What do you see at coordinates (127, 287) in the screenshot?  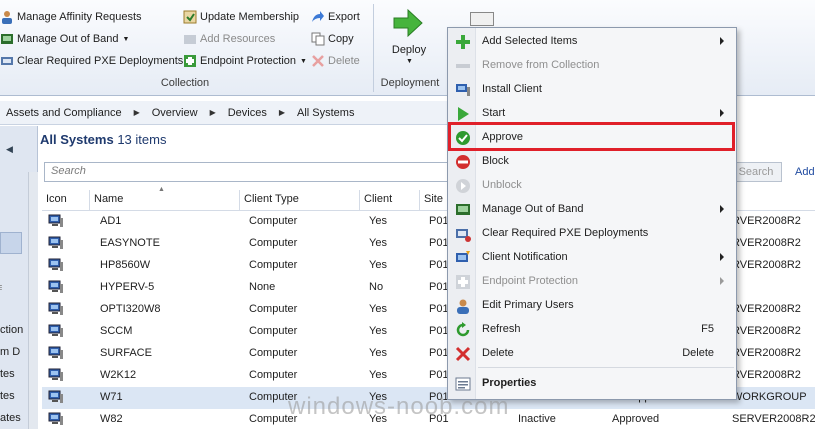 I see `cell-name: HYPERV-5` at bounding box center [127, 287].